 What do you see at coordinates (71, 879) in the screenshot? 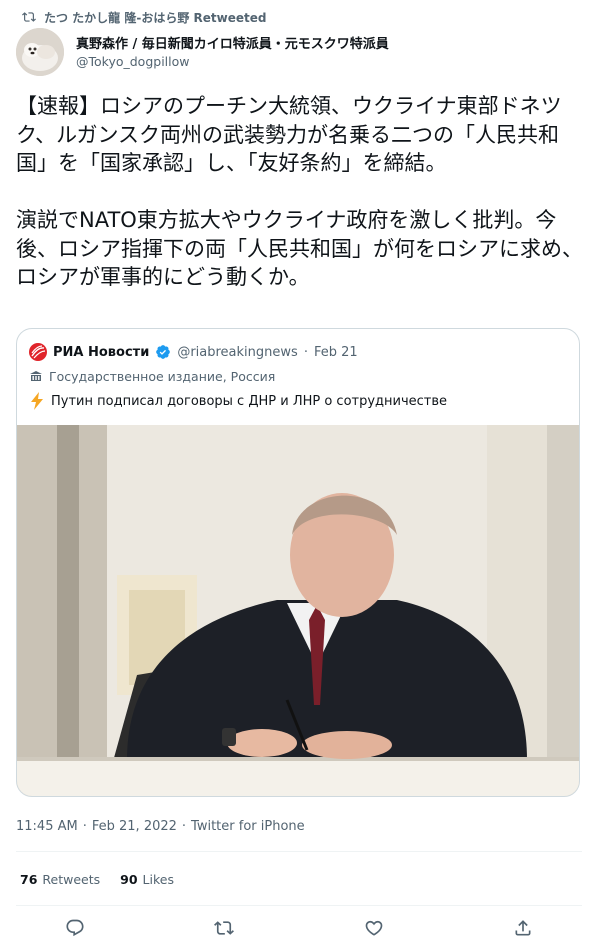
I see `retweets-label: Retweets` at bounding box center [71, 879].